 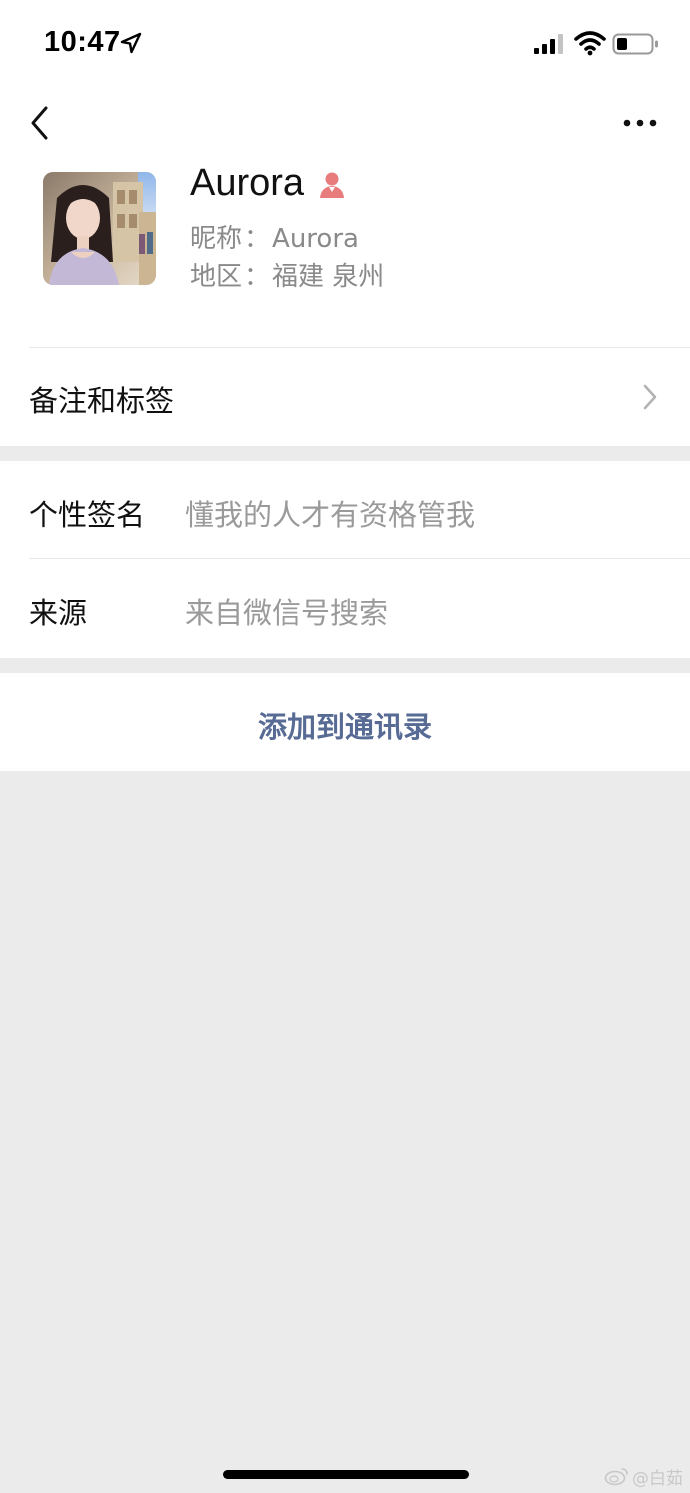 I want to click on region-value: 福建 泉州, so click(x=328, y=277).